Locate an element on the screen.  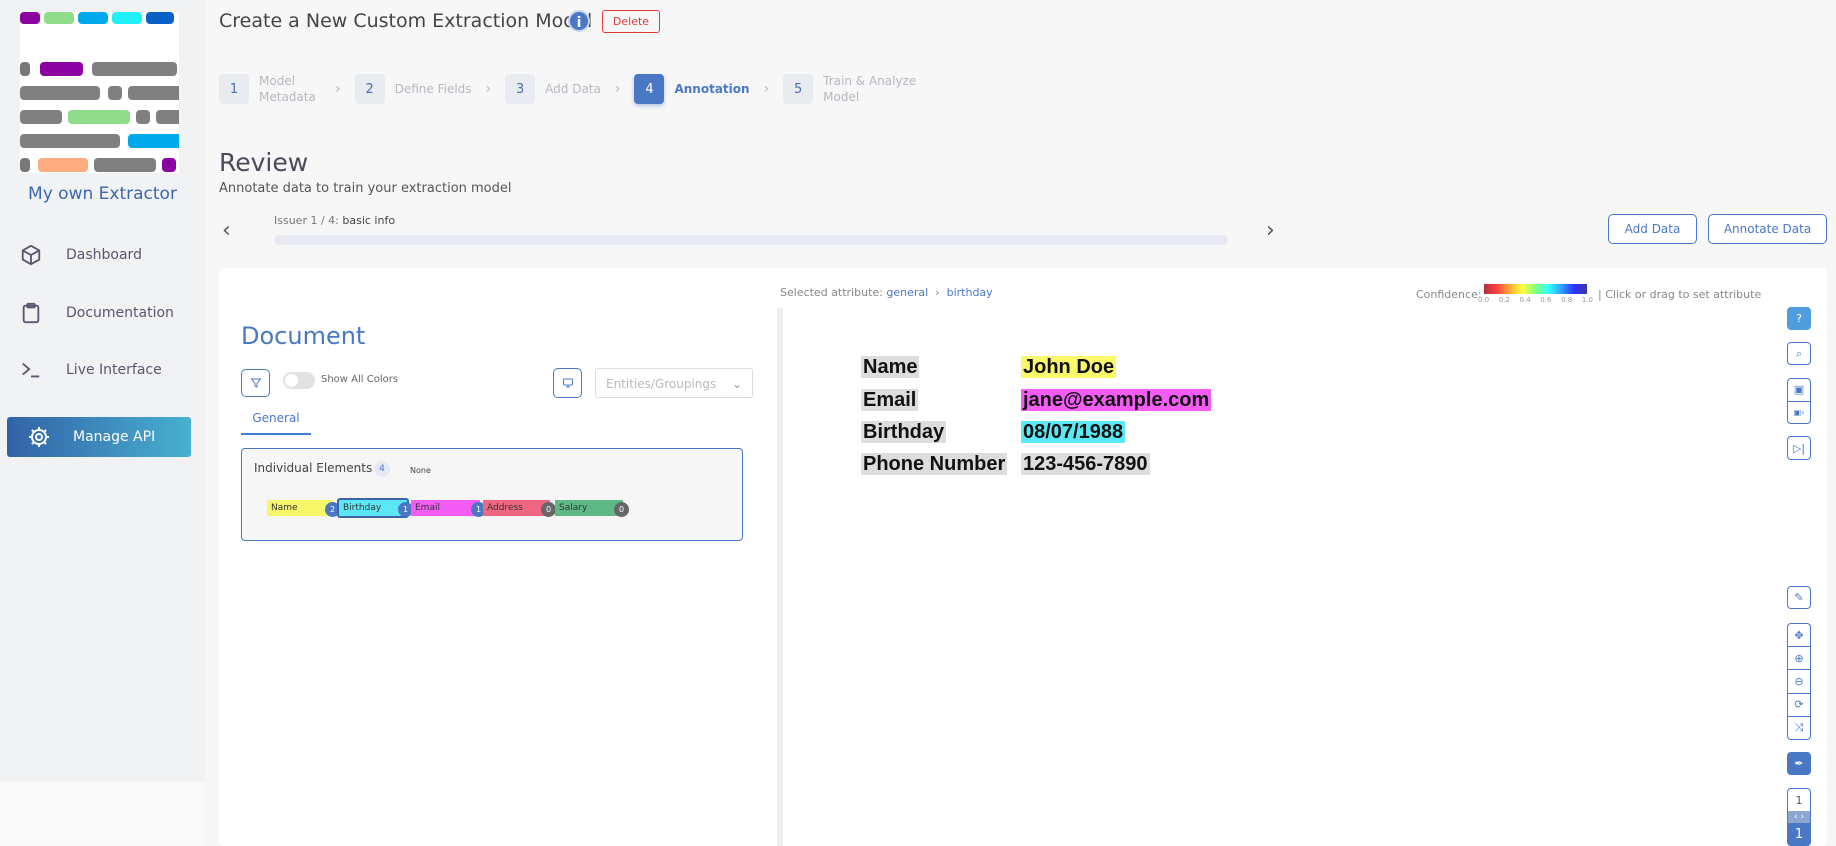
eyedropper-button: ✎ is located at coordinates (1799, 597).